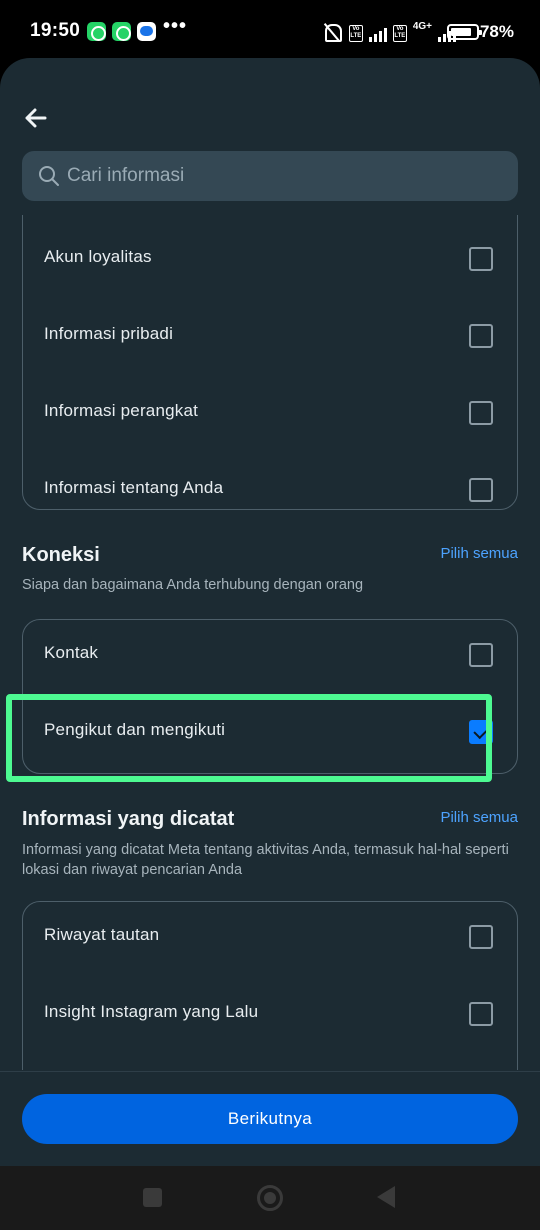  What do you see at coordinates (270, 31) in the screenshot?
I see `status-bar: 19:50 ••• Vo LTE Vo LTE 4G+ 78%` at bounding box center [270, 31].